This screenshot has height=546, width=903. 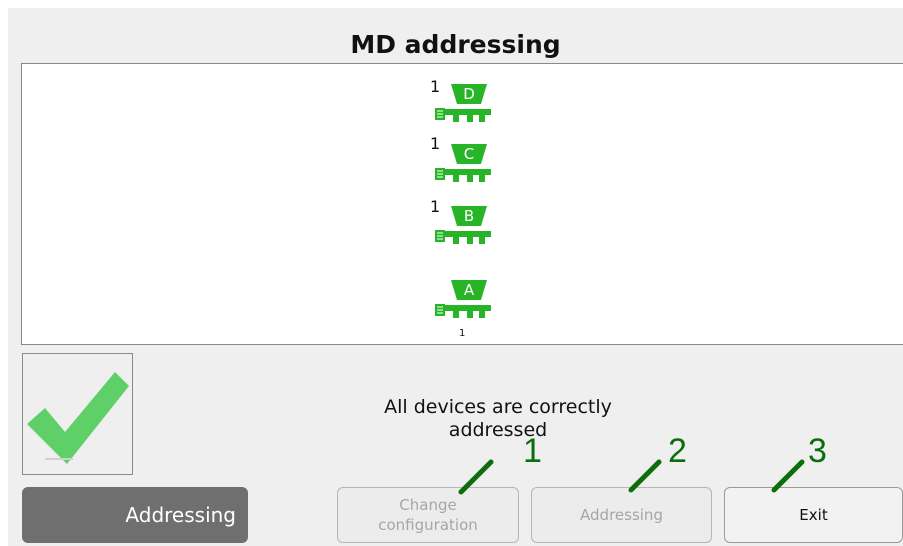 What do you see at coordinates (621, 515) in the screenshot?
I see `addressing-button: Addressing` at bounding box center [621, 515].